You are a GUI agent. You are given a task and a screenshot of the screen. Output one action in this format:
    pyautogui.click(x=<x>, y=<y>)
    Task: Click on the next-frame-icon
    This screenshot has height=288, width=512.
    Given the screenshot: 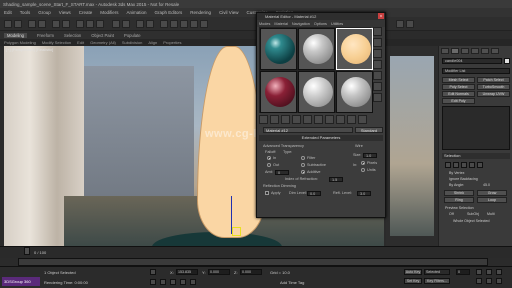 What is the action you would take?
    pyautogui.click(x=183, y=282)
    